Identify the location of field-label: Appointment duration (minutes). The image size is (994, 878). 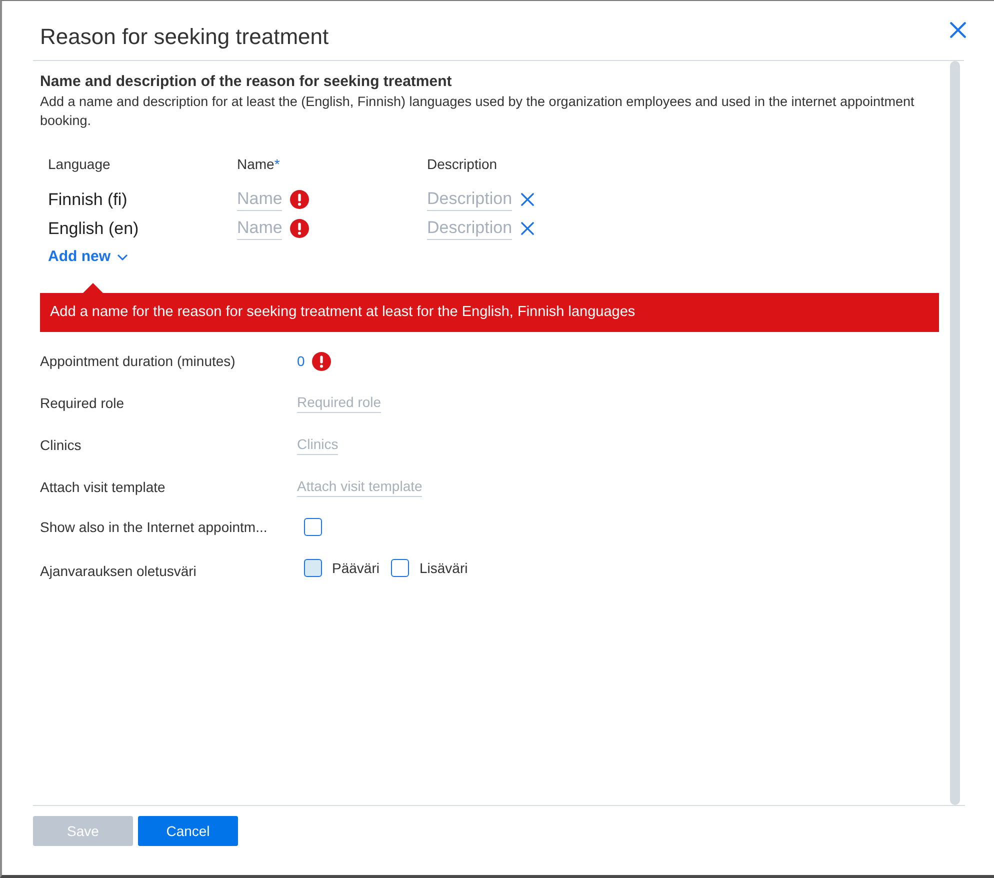
(138, 360).